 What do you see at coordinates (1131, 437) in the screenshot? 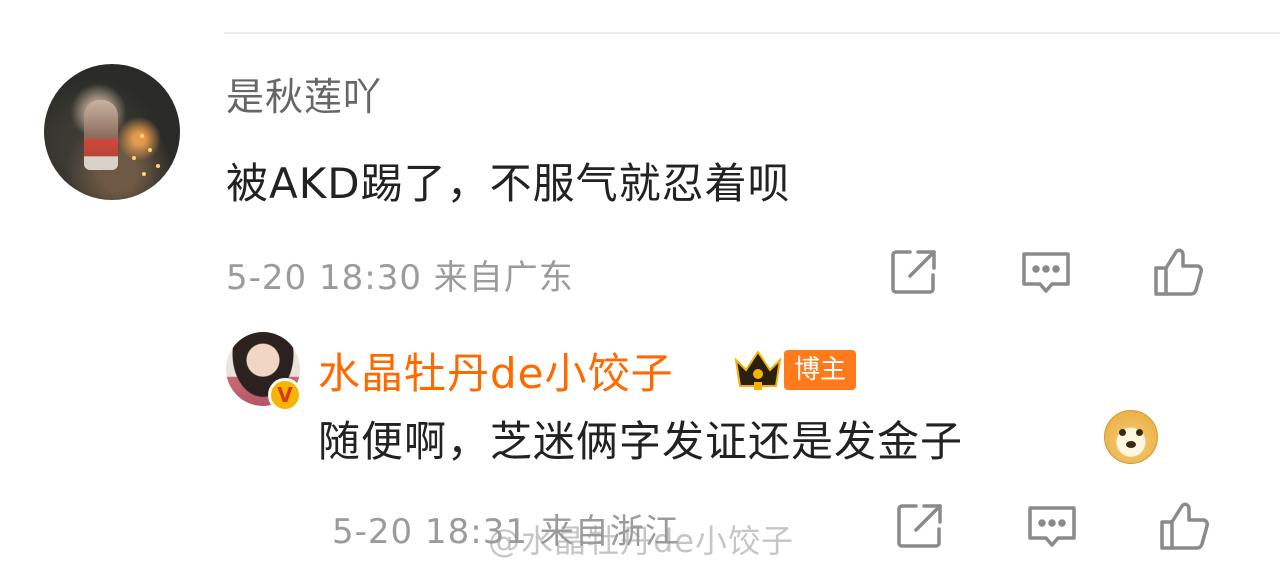
I see `doge-emoji-icon` at bounding box center [1131, 437].